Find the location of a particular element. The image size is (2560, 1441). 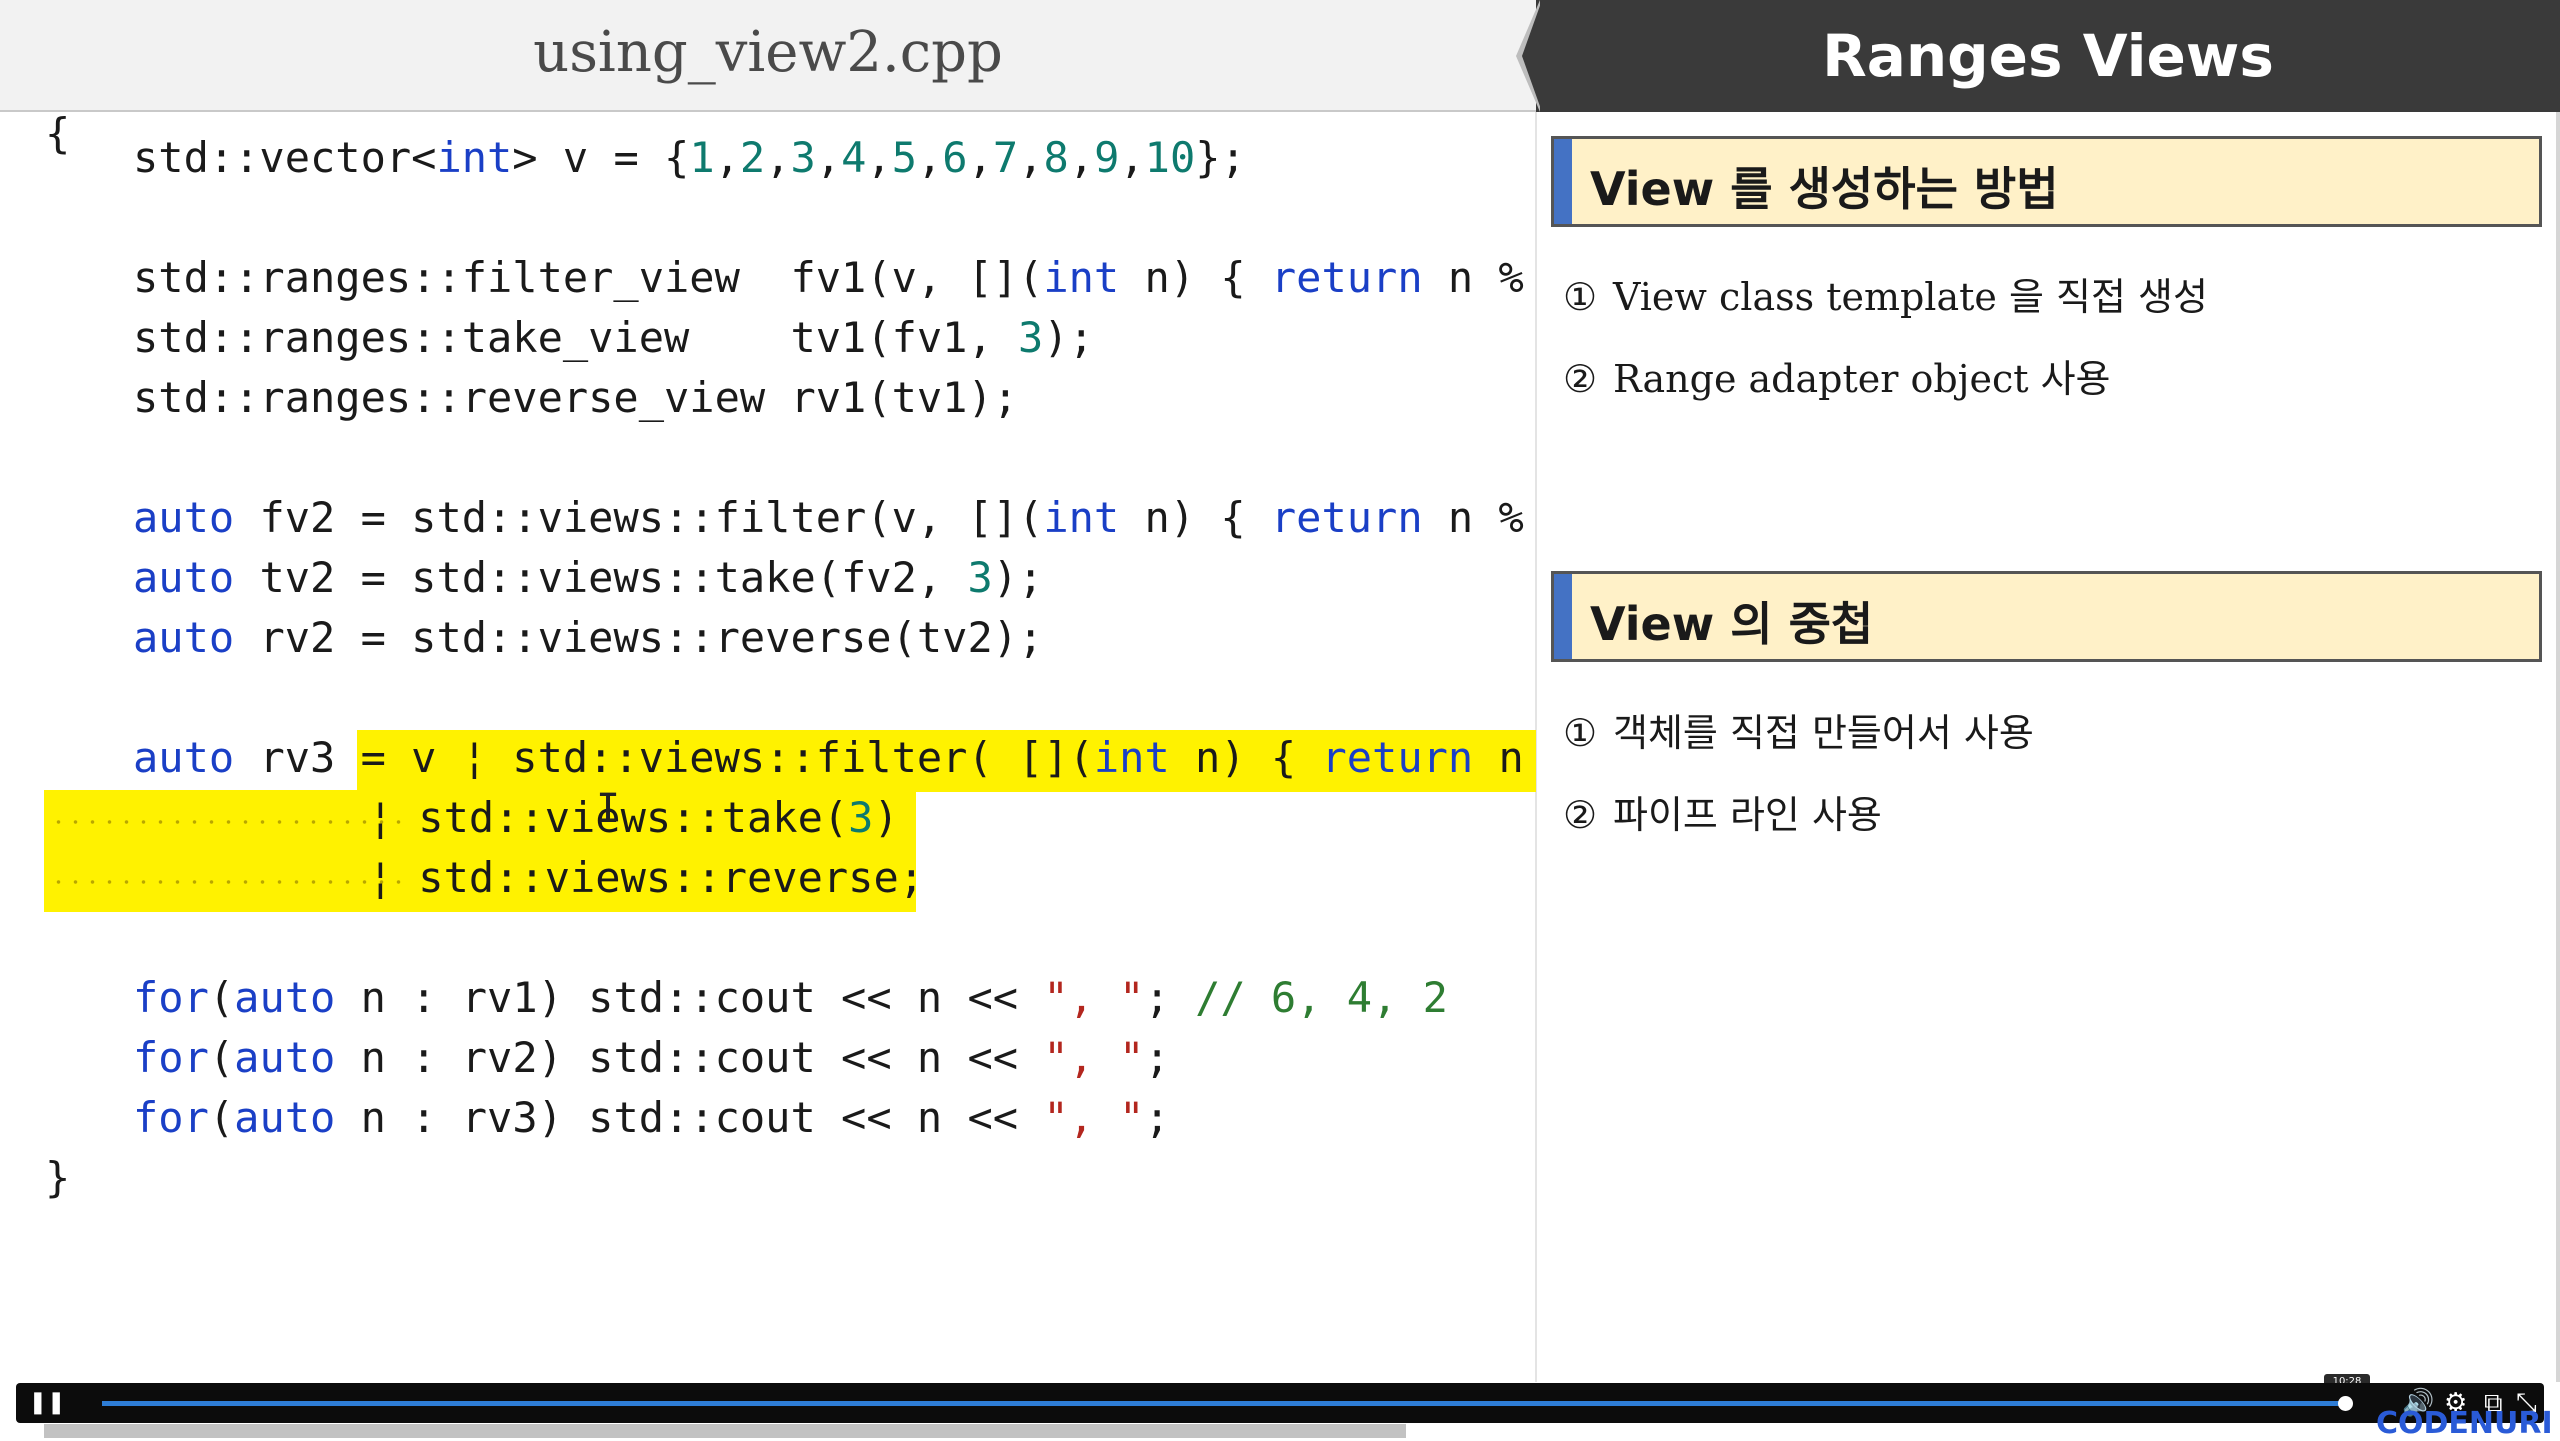

list-item: ① View class template 을 직접 생성 is located at coordinates (1885, 293).